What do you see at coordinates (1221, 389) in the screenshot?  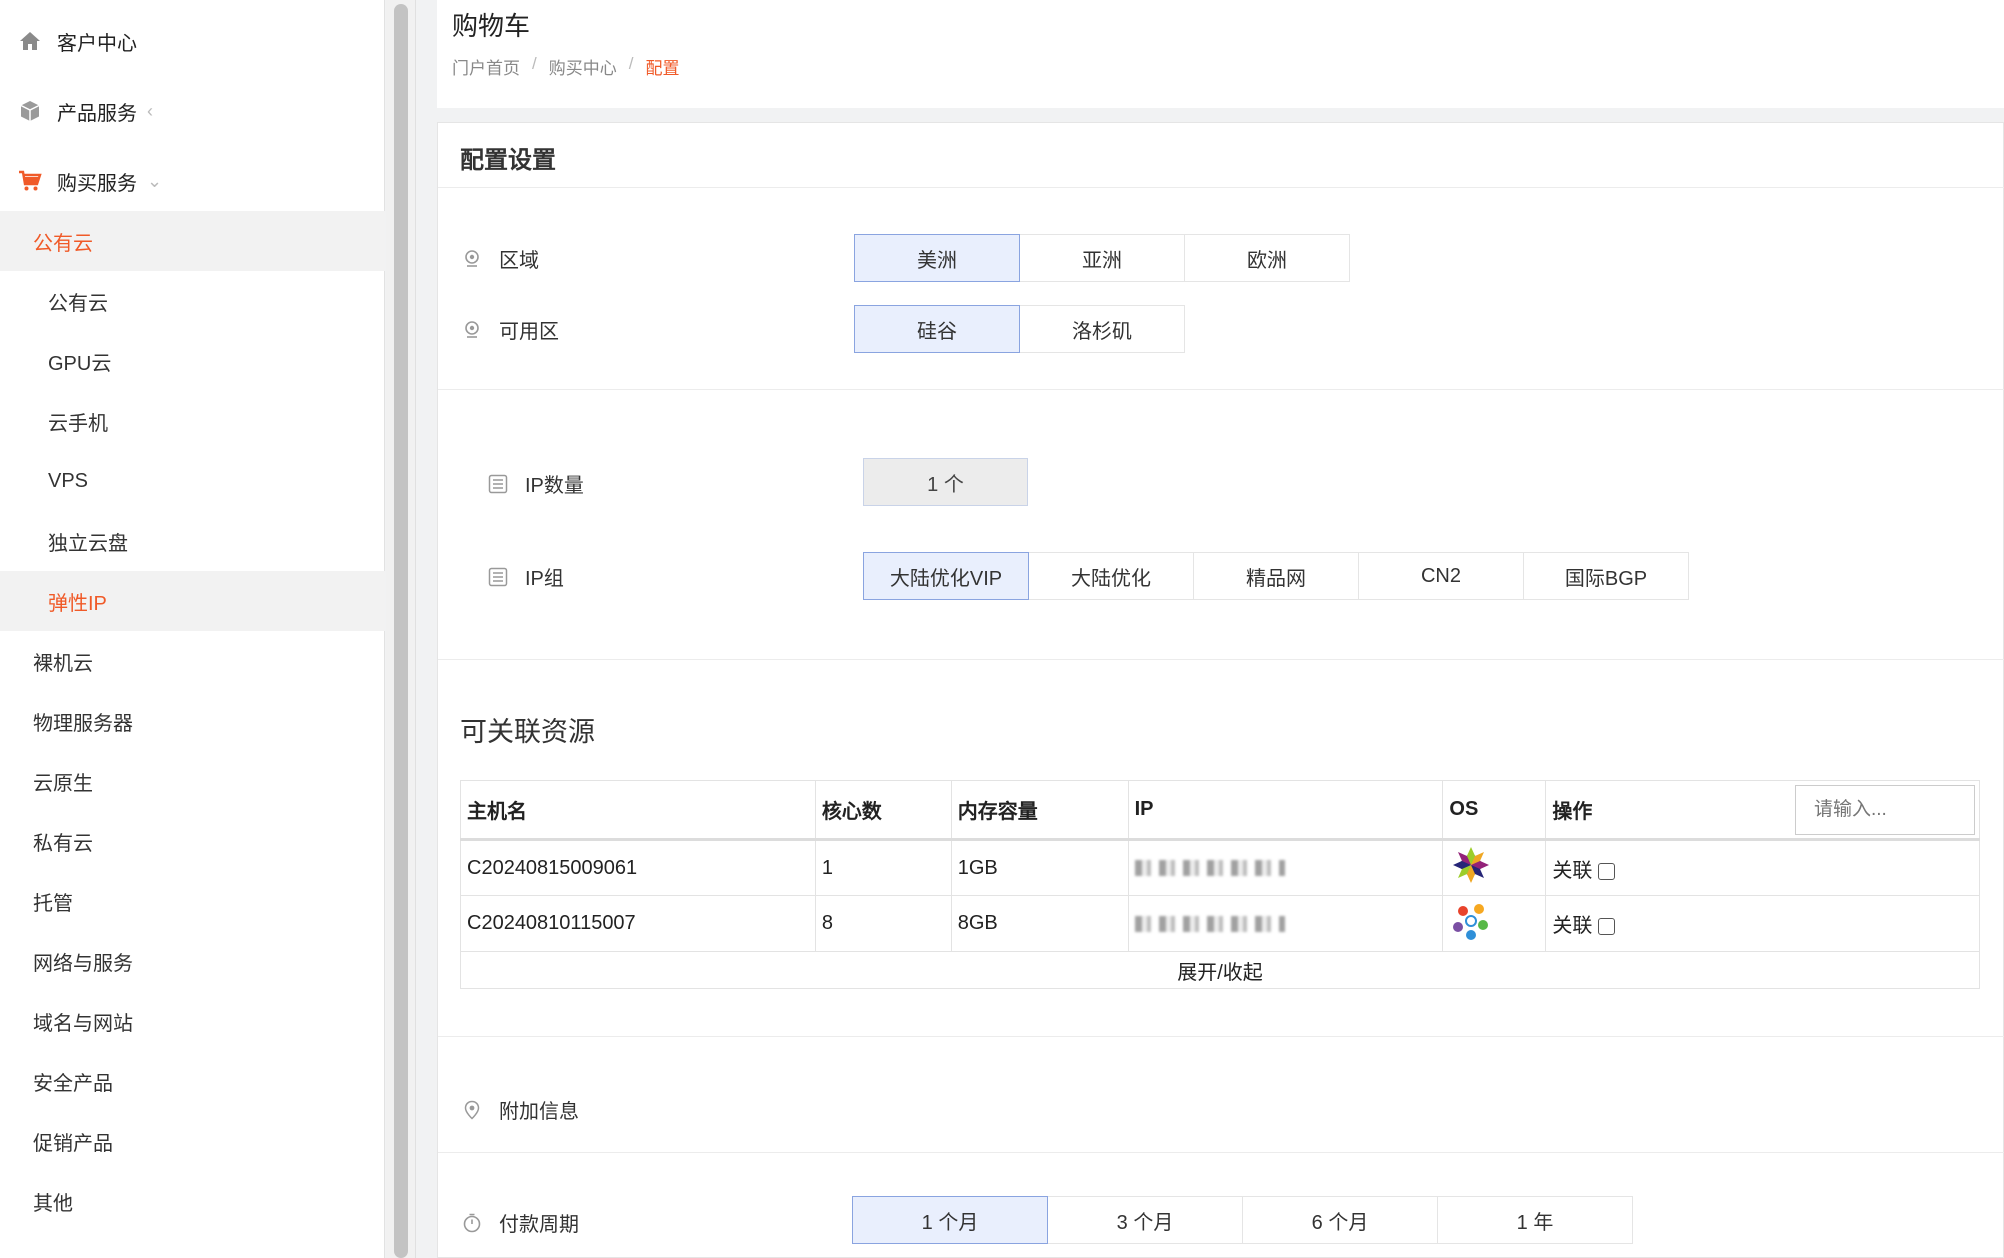 I see `divider` at bounding box center [1221, 389].